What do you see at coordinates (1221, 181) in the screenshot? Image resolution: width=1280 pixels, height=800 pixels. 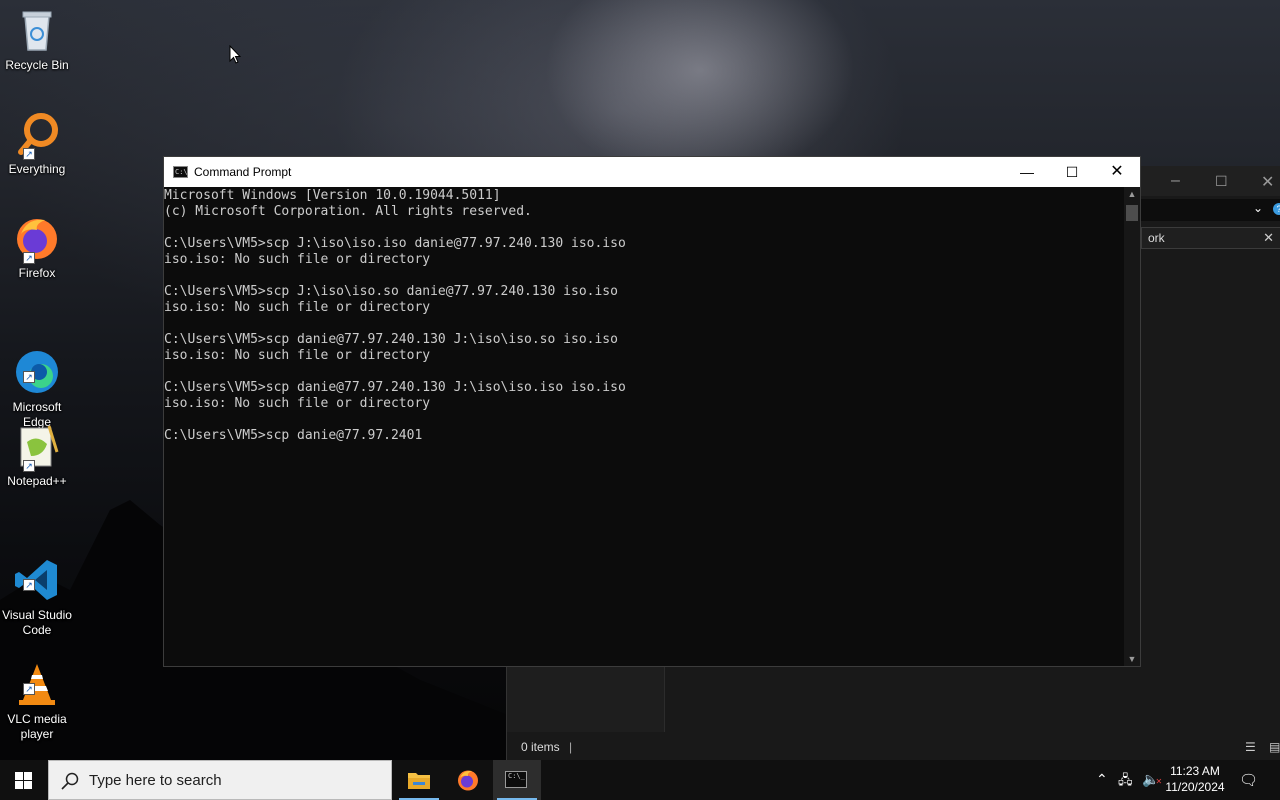 I see `explorer-maximize-button: ☐` at bounding box center [1221, 181].